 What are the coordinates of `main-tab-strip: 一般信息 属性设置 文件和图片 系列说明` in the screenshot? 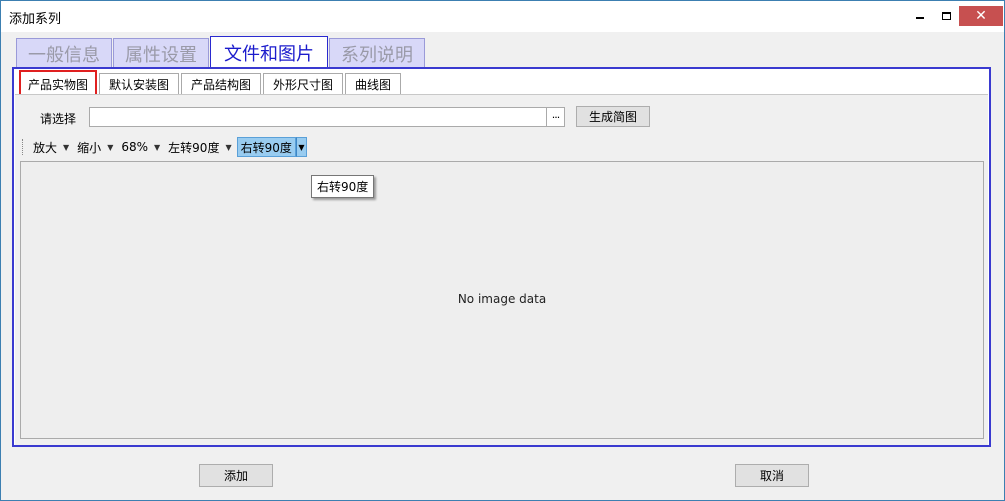 It's located at (221, 52).